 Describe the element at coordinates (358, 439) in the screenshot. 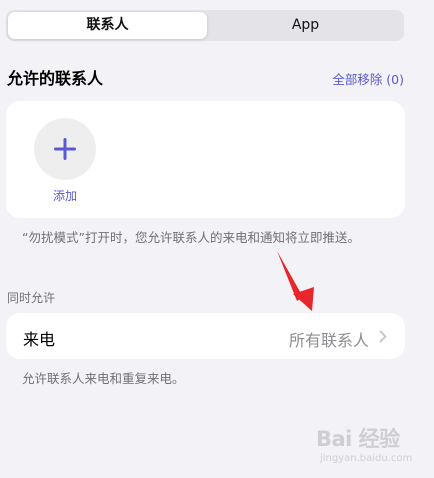

I see `watermark-logo: Bai 经验` at that location.